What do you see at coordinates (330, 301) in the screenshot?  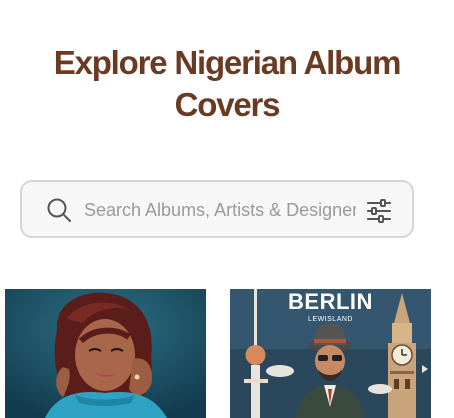 I see `album-title: BERLIN` at bounding box center [330, 301].